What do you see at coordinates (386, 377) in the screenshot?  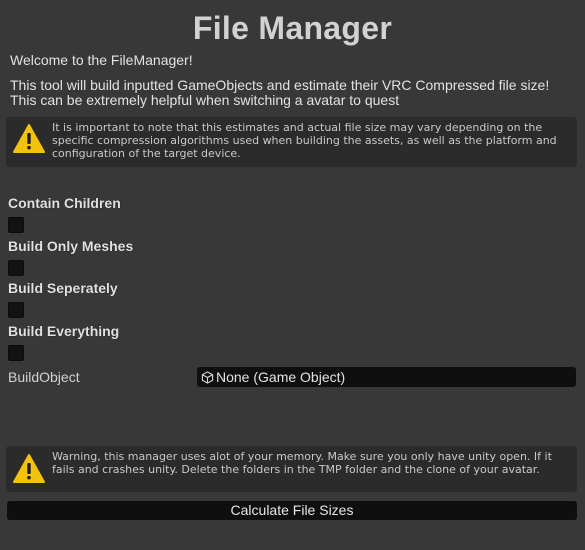 I see `build-object-field: None (Game Object)` at bounding box center [386, 377].